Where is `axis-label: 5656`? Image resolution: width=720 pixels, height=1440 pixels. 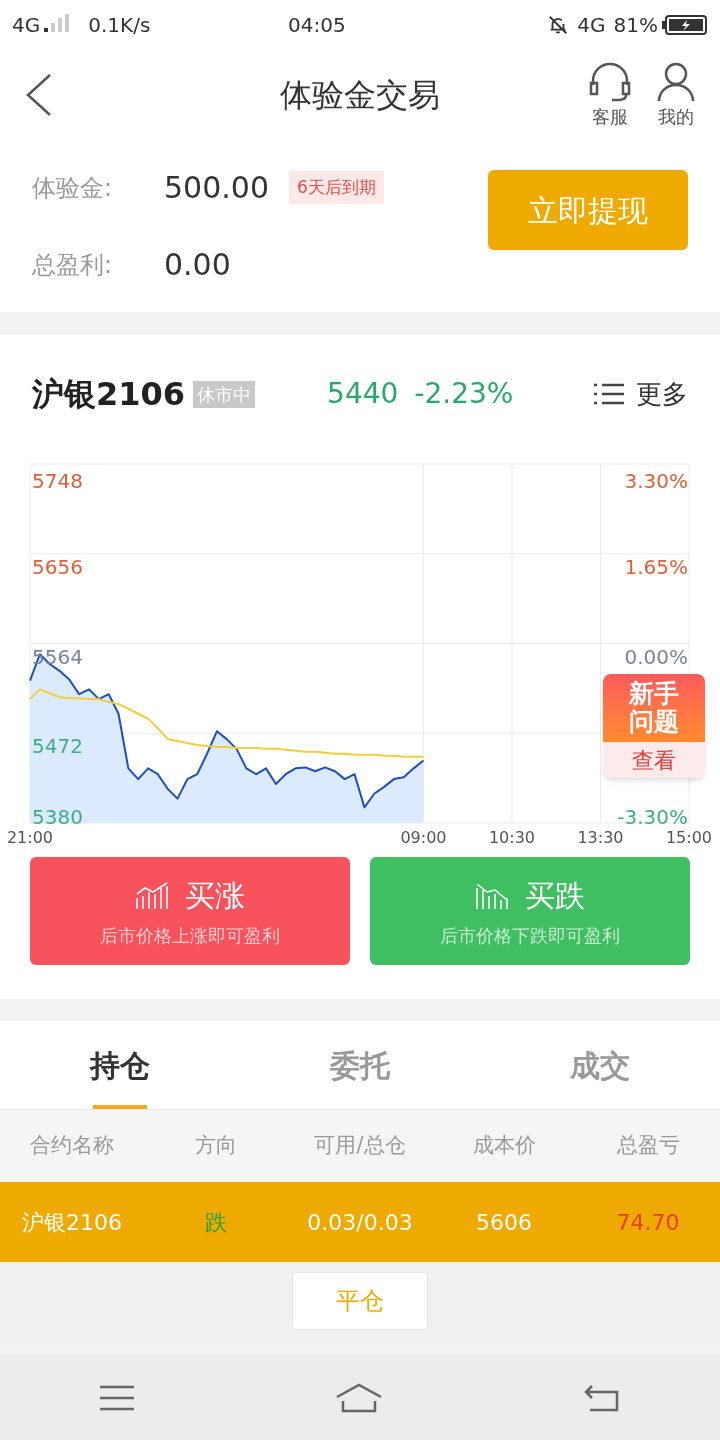 axis-label: 5656 is located at coordinates (57, 566).